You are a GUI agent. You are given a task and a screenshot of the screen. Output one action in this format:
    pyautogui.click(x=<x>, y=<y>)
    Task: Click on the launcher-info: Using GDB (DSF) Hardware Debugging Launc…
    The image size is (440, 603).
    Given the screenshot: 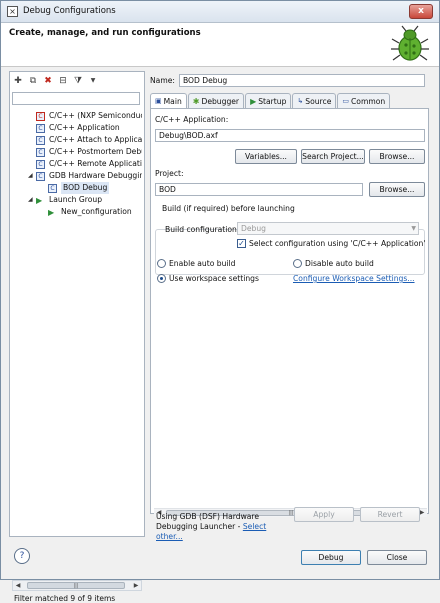 What is the action you would take?
    pyautogui.click(x=215, y=527)
    